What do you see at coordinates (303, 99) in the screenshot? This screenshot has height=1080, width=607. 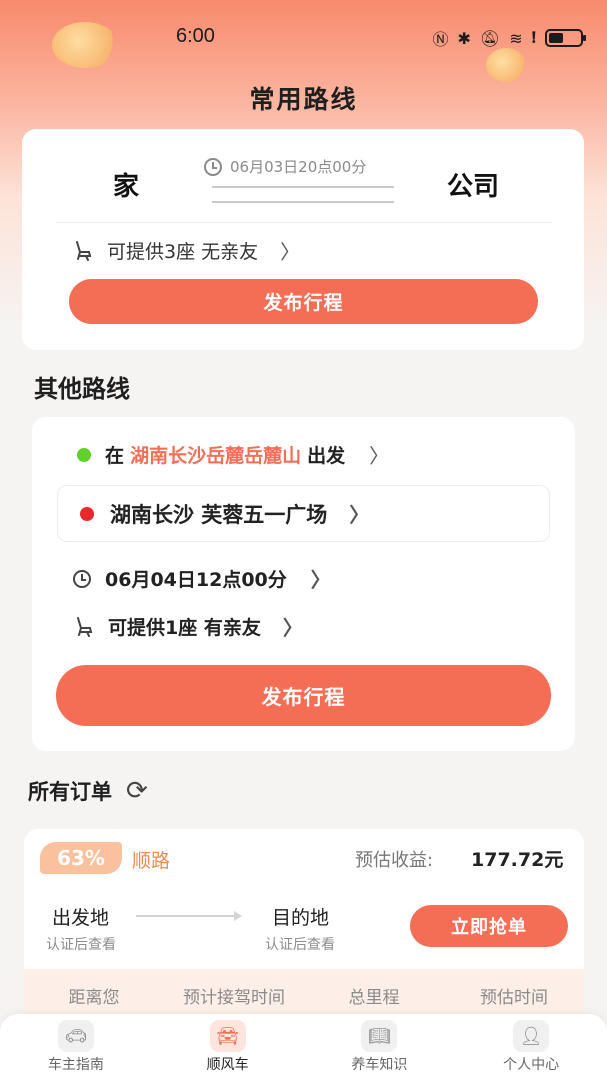 I see `page-title: 常用路线` at bounding box center [303, 99].